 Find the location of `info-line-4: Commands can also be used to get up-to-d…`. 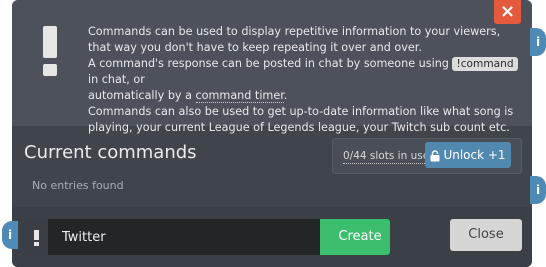

info-line-4: Commands can also be used to get up-to-d… is located at coordinates (301, 119).